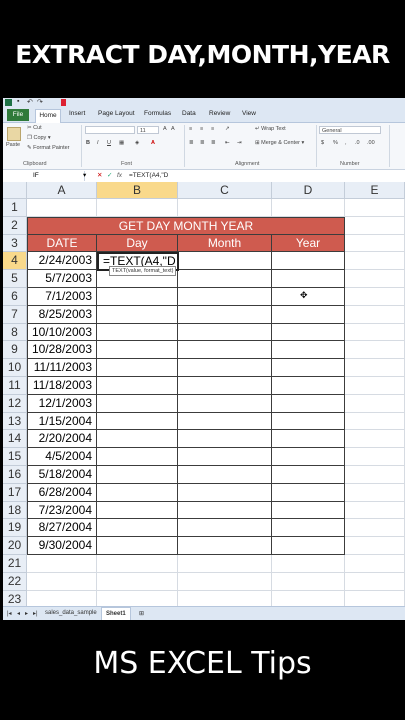 The width and height of the screenshot is (405, 720). I want to click on cell-b17, so click(137, 492).